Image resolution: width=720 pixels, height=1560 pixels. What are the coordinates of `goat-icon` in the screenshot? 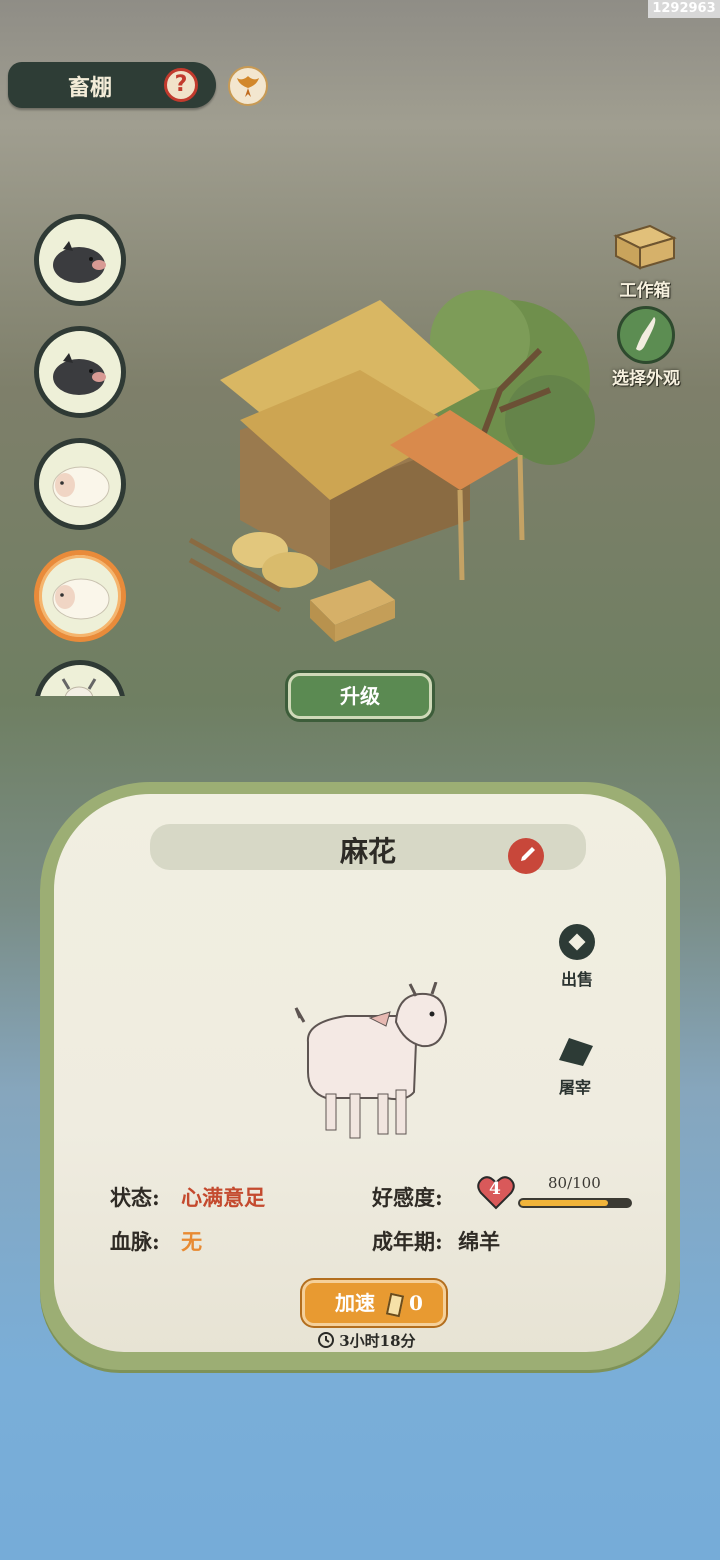 It's located at (79, 687).